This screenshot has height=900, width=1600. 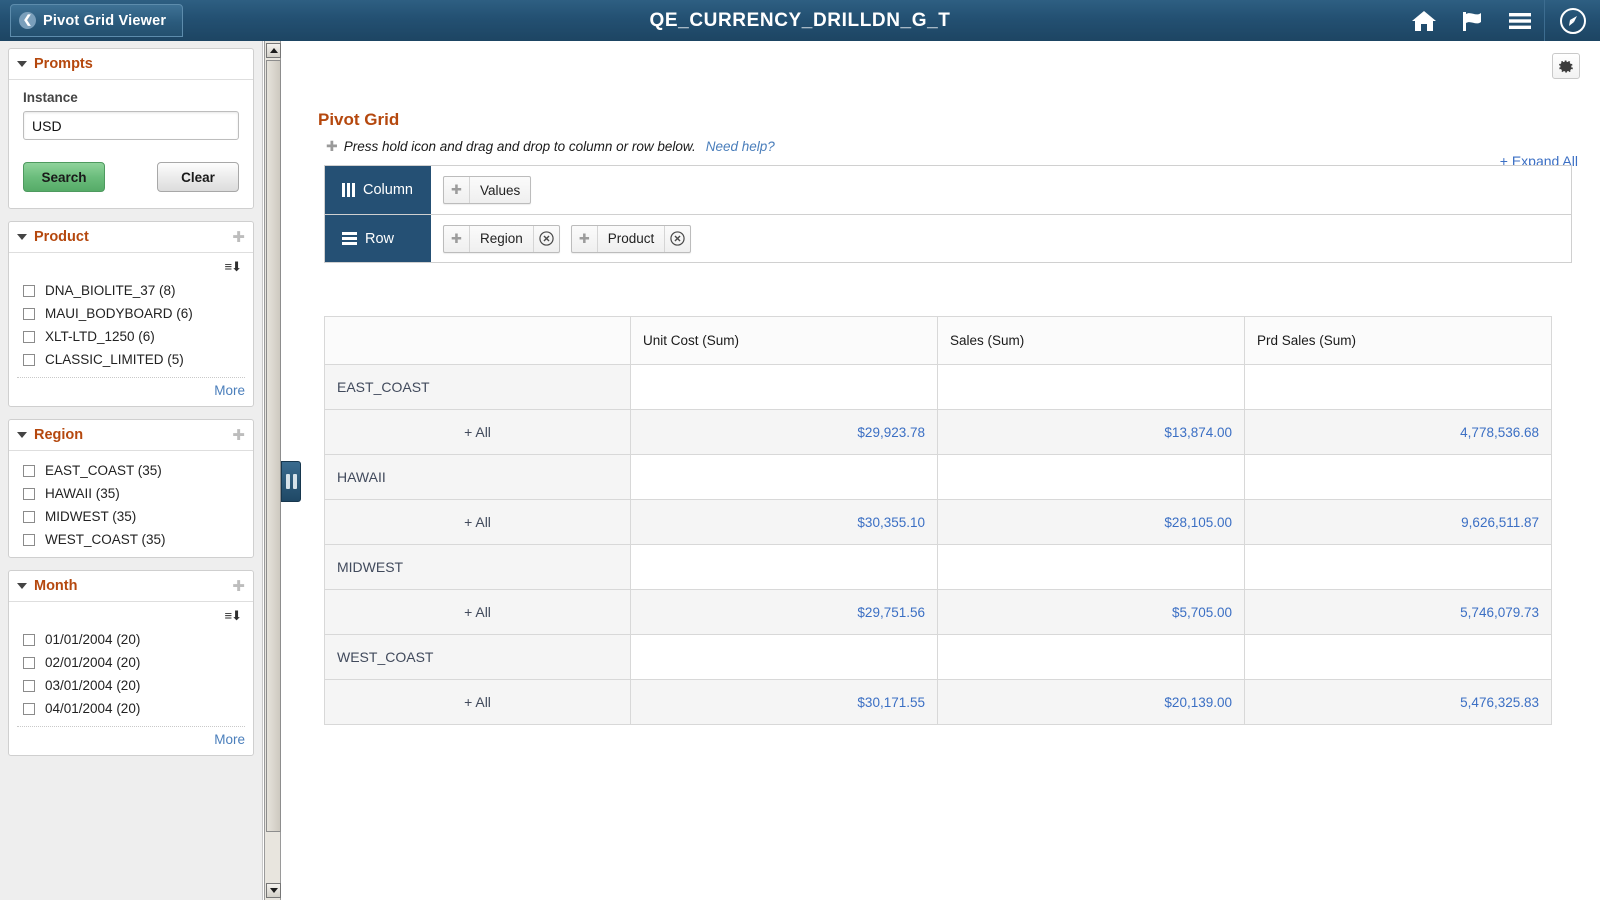 What do you see at coordinates (131, 662) in the screenshot?
I see `facet-option: 02/01/2004 (20)` at bounding box center [131, 662].